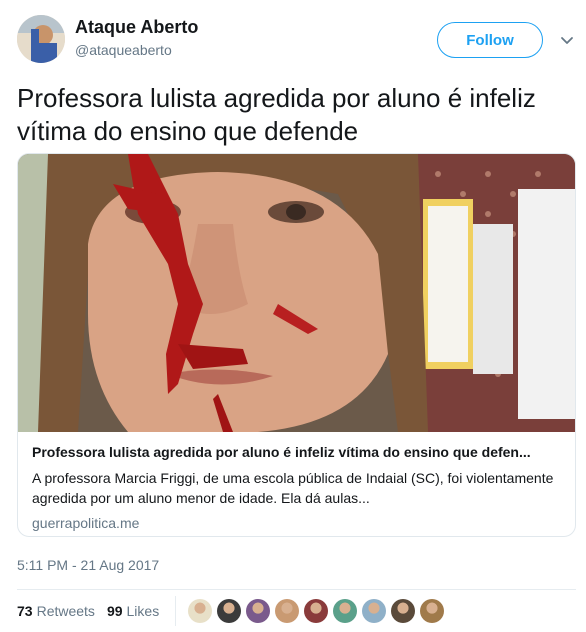 This screenshot has height=632, width=586. What do you see at coordinates (293, 40) in the screenshot?
I see `tweet-header: Ataque Aberto @ataqueaberto Follow` at bounding box center [293, 40].